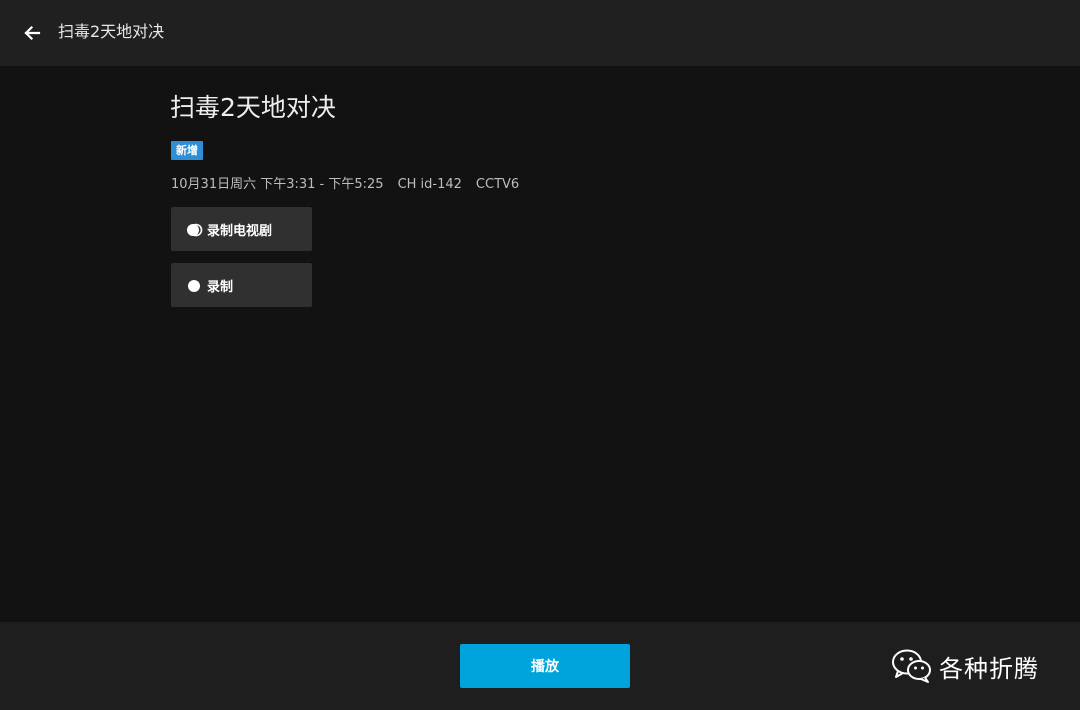  I want to click on record-series-label: 录制电视剧, so click(240, 231).